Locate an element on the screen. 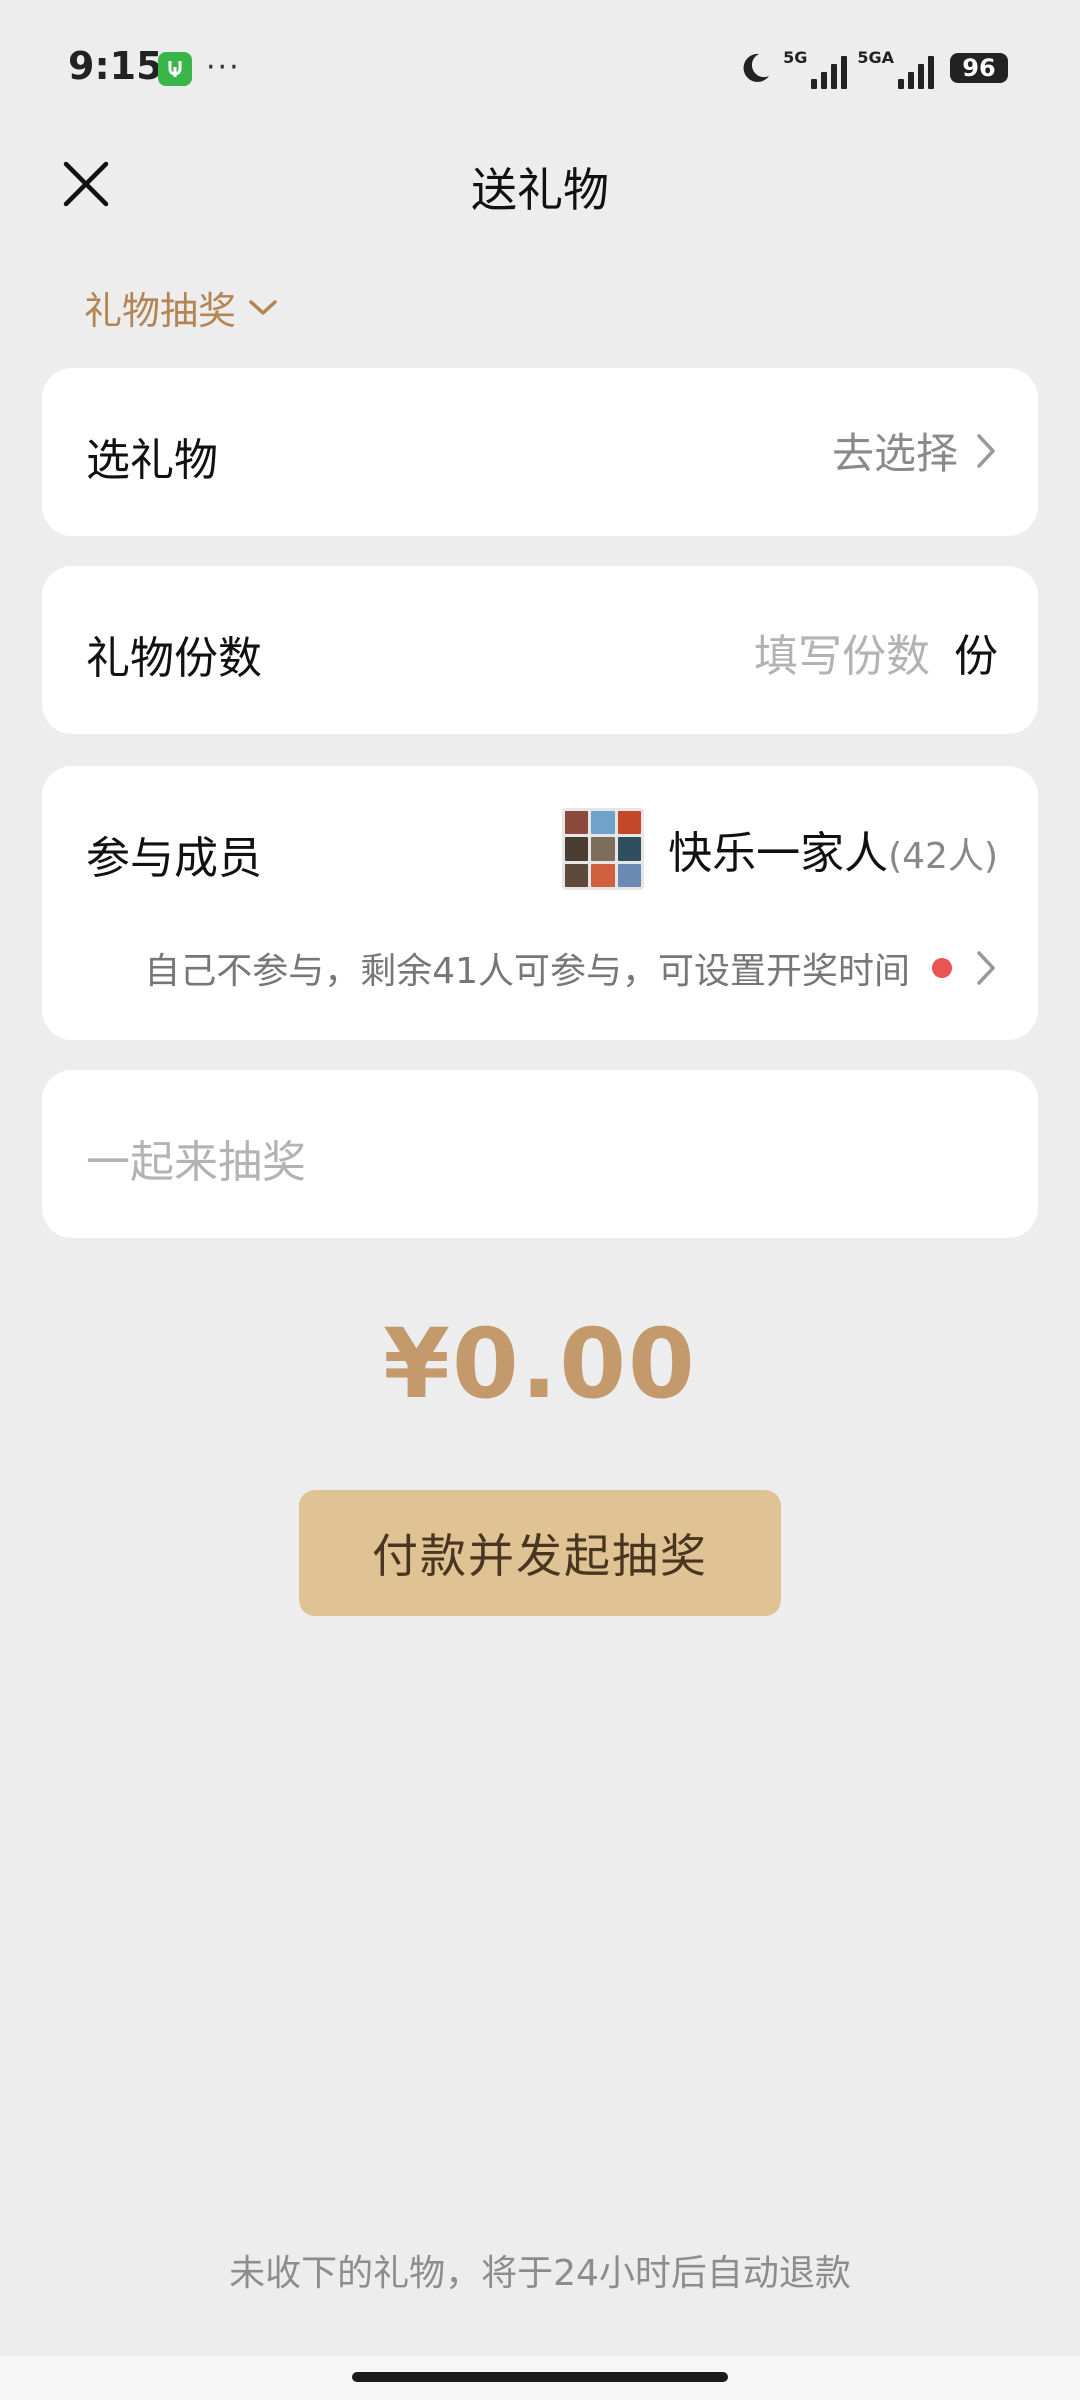 The width and height of the screenshot is (1080, 2400). gift-quantity-row: 礼物份数 填写份数 份 is located at coordinates (540, 650).